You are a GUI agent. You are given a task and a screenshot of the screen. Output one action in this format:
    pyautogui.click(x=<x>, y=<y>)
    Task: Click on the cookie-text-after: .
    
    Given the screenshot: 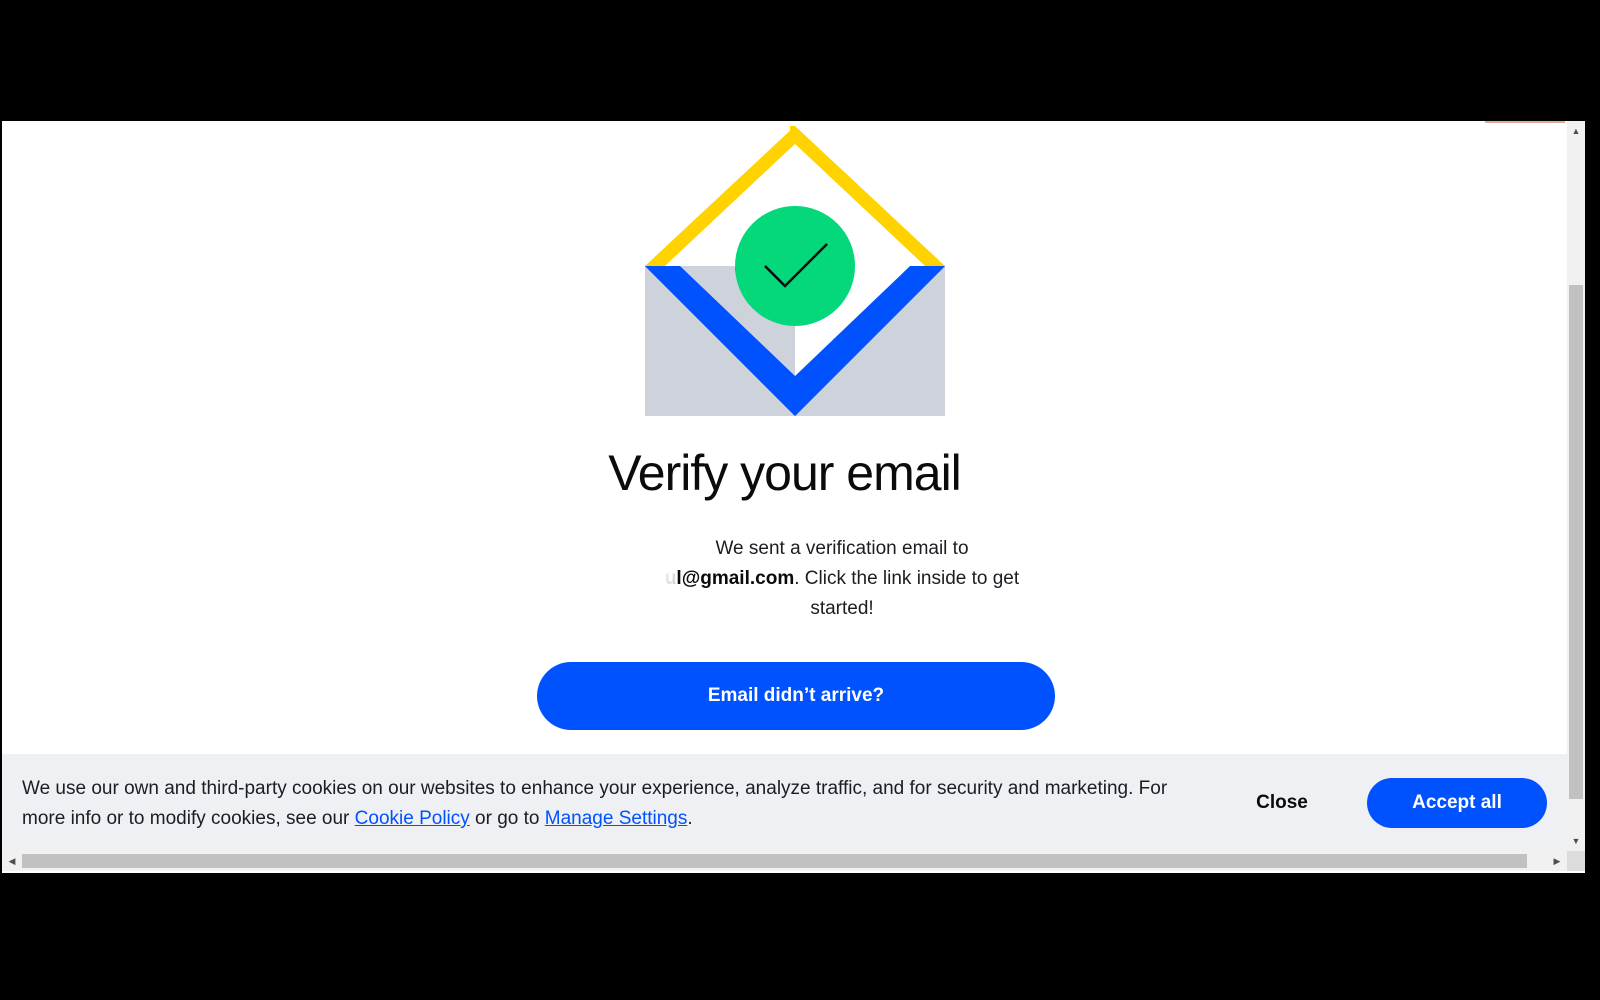 What is the action you would take?
    pyautogui.click(x=690, y=818)
    